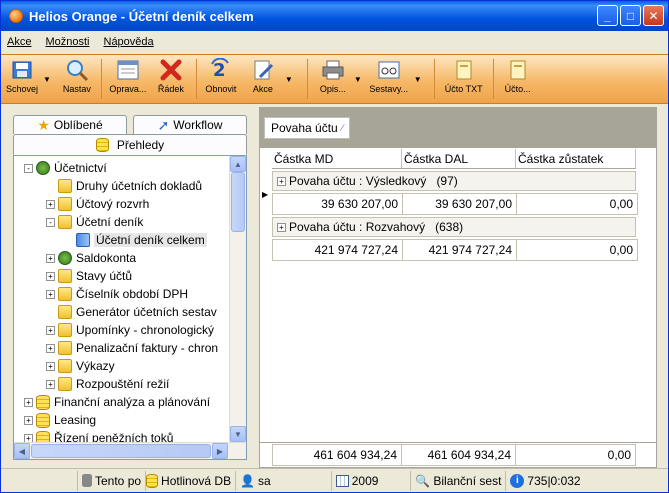  I want to click on menu-moznosti: Možnosti, so click(67, 42).